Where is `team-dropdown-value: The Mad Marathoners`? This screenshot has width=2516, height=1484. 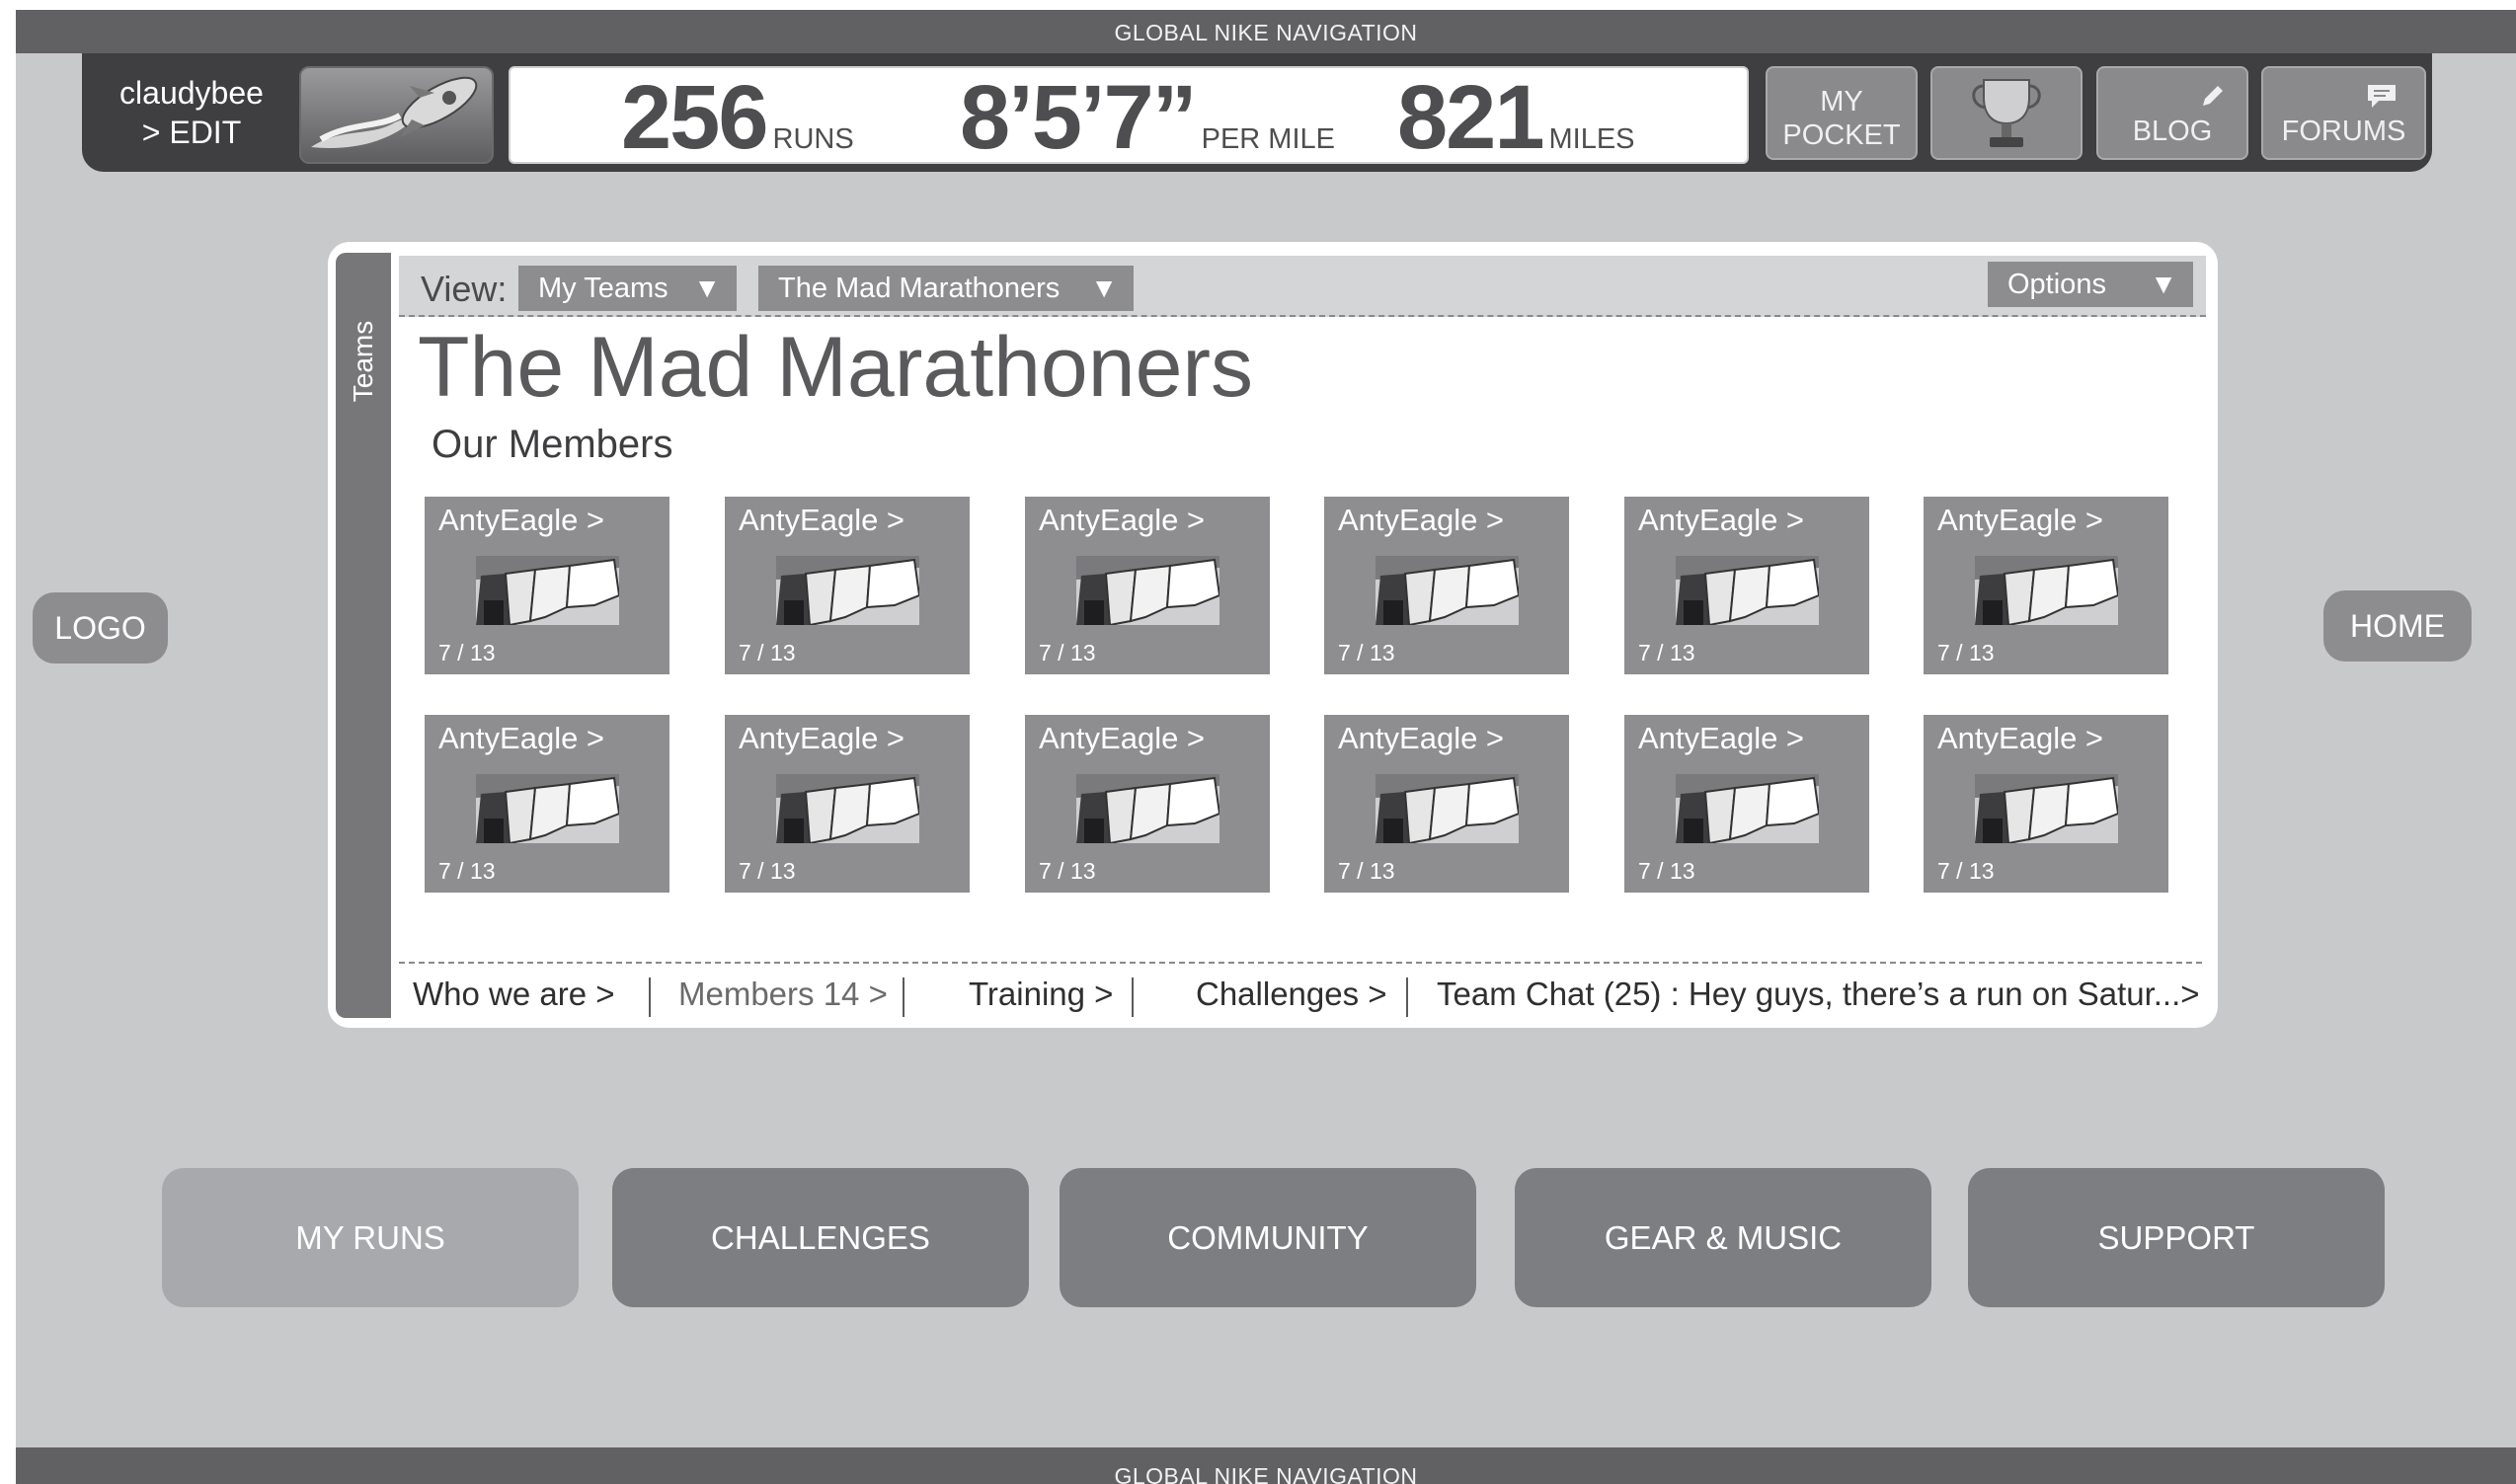
team-dropdown-value: The Mad Marathoners is located at coordinates (920, 289).